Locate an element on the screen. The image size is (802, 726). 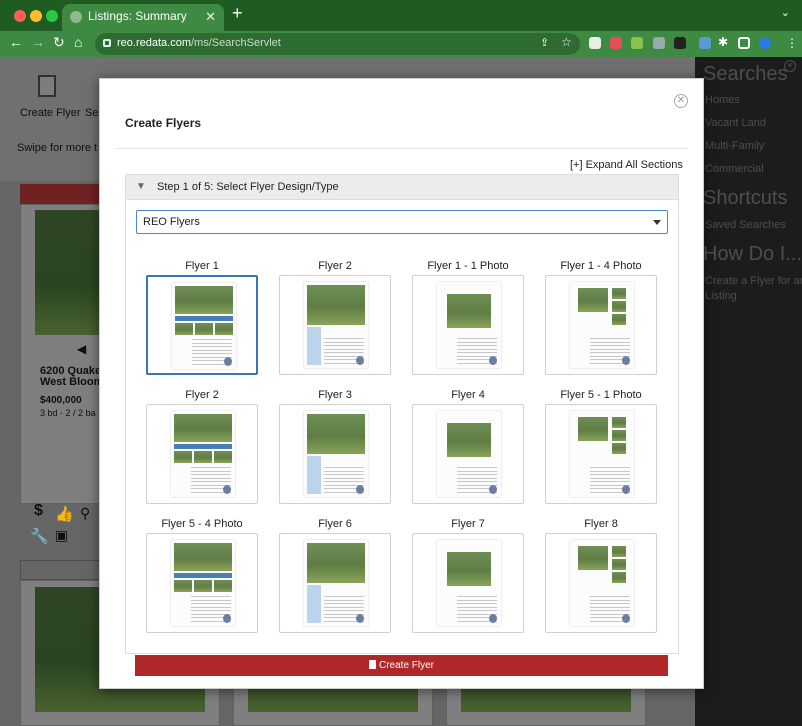
tab-title: Listings: Summary is located at coordinates (137, 16).